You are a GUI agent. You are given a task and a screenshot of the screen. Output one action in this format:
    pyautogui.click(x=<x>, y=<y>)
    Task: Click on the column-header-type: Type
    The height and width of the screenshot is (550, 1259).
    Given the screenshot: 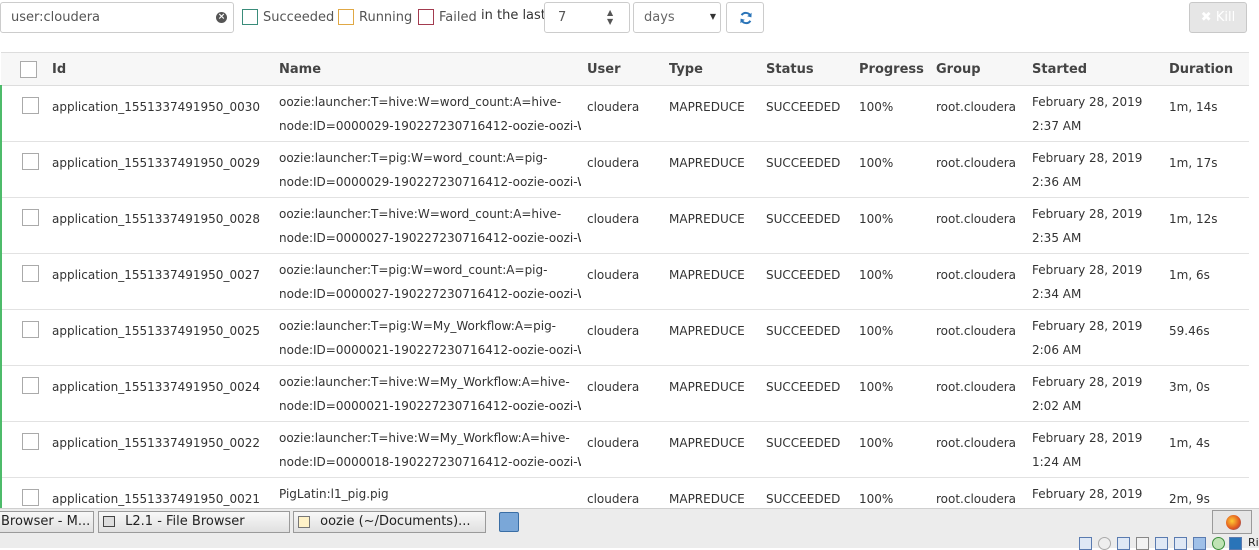 What is the action you would take?
    pyautogui.click(x=711, y=69)
    